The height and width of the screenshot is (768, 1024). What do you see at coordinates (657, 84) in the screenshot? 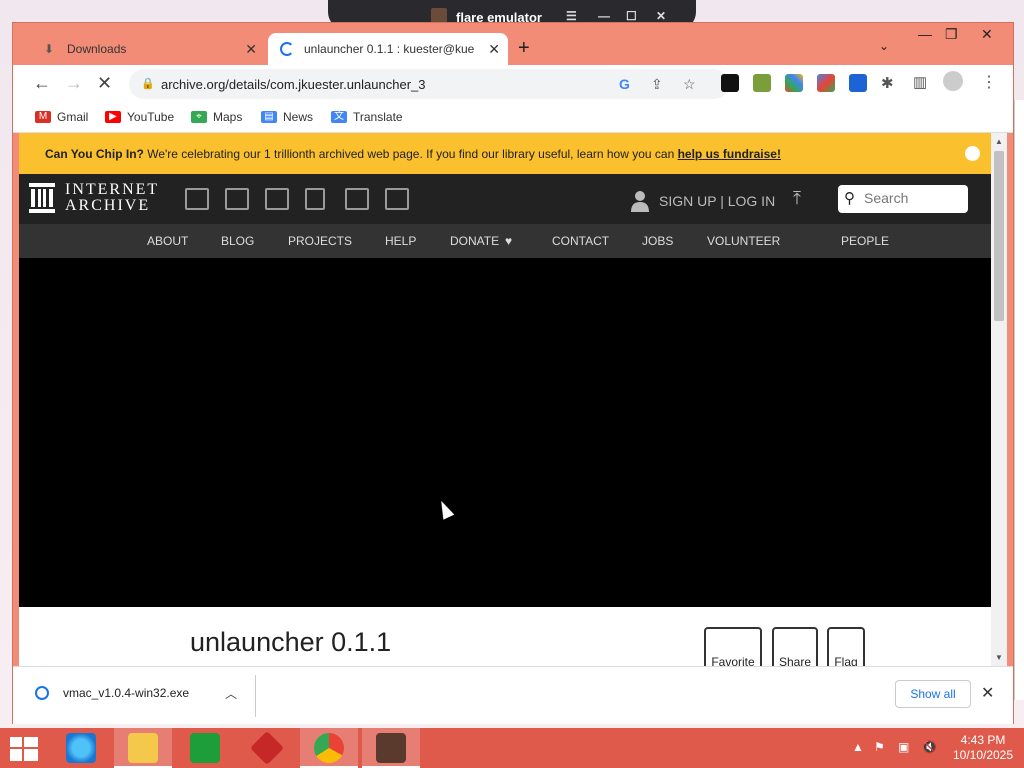
I see `share-icon: ⇪` at bounding box center [657, 84].